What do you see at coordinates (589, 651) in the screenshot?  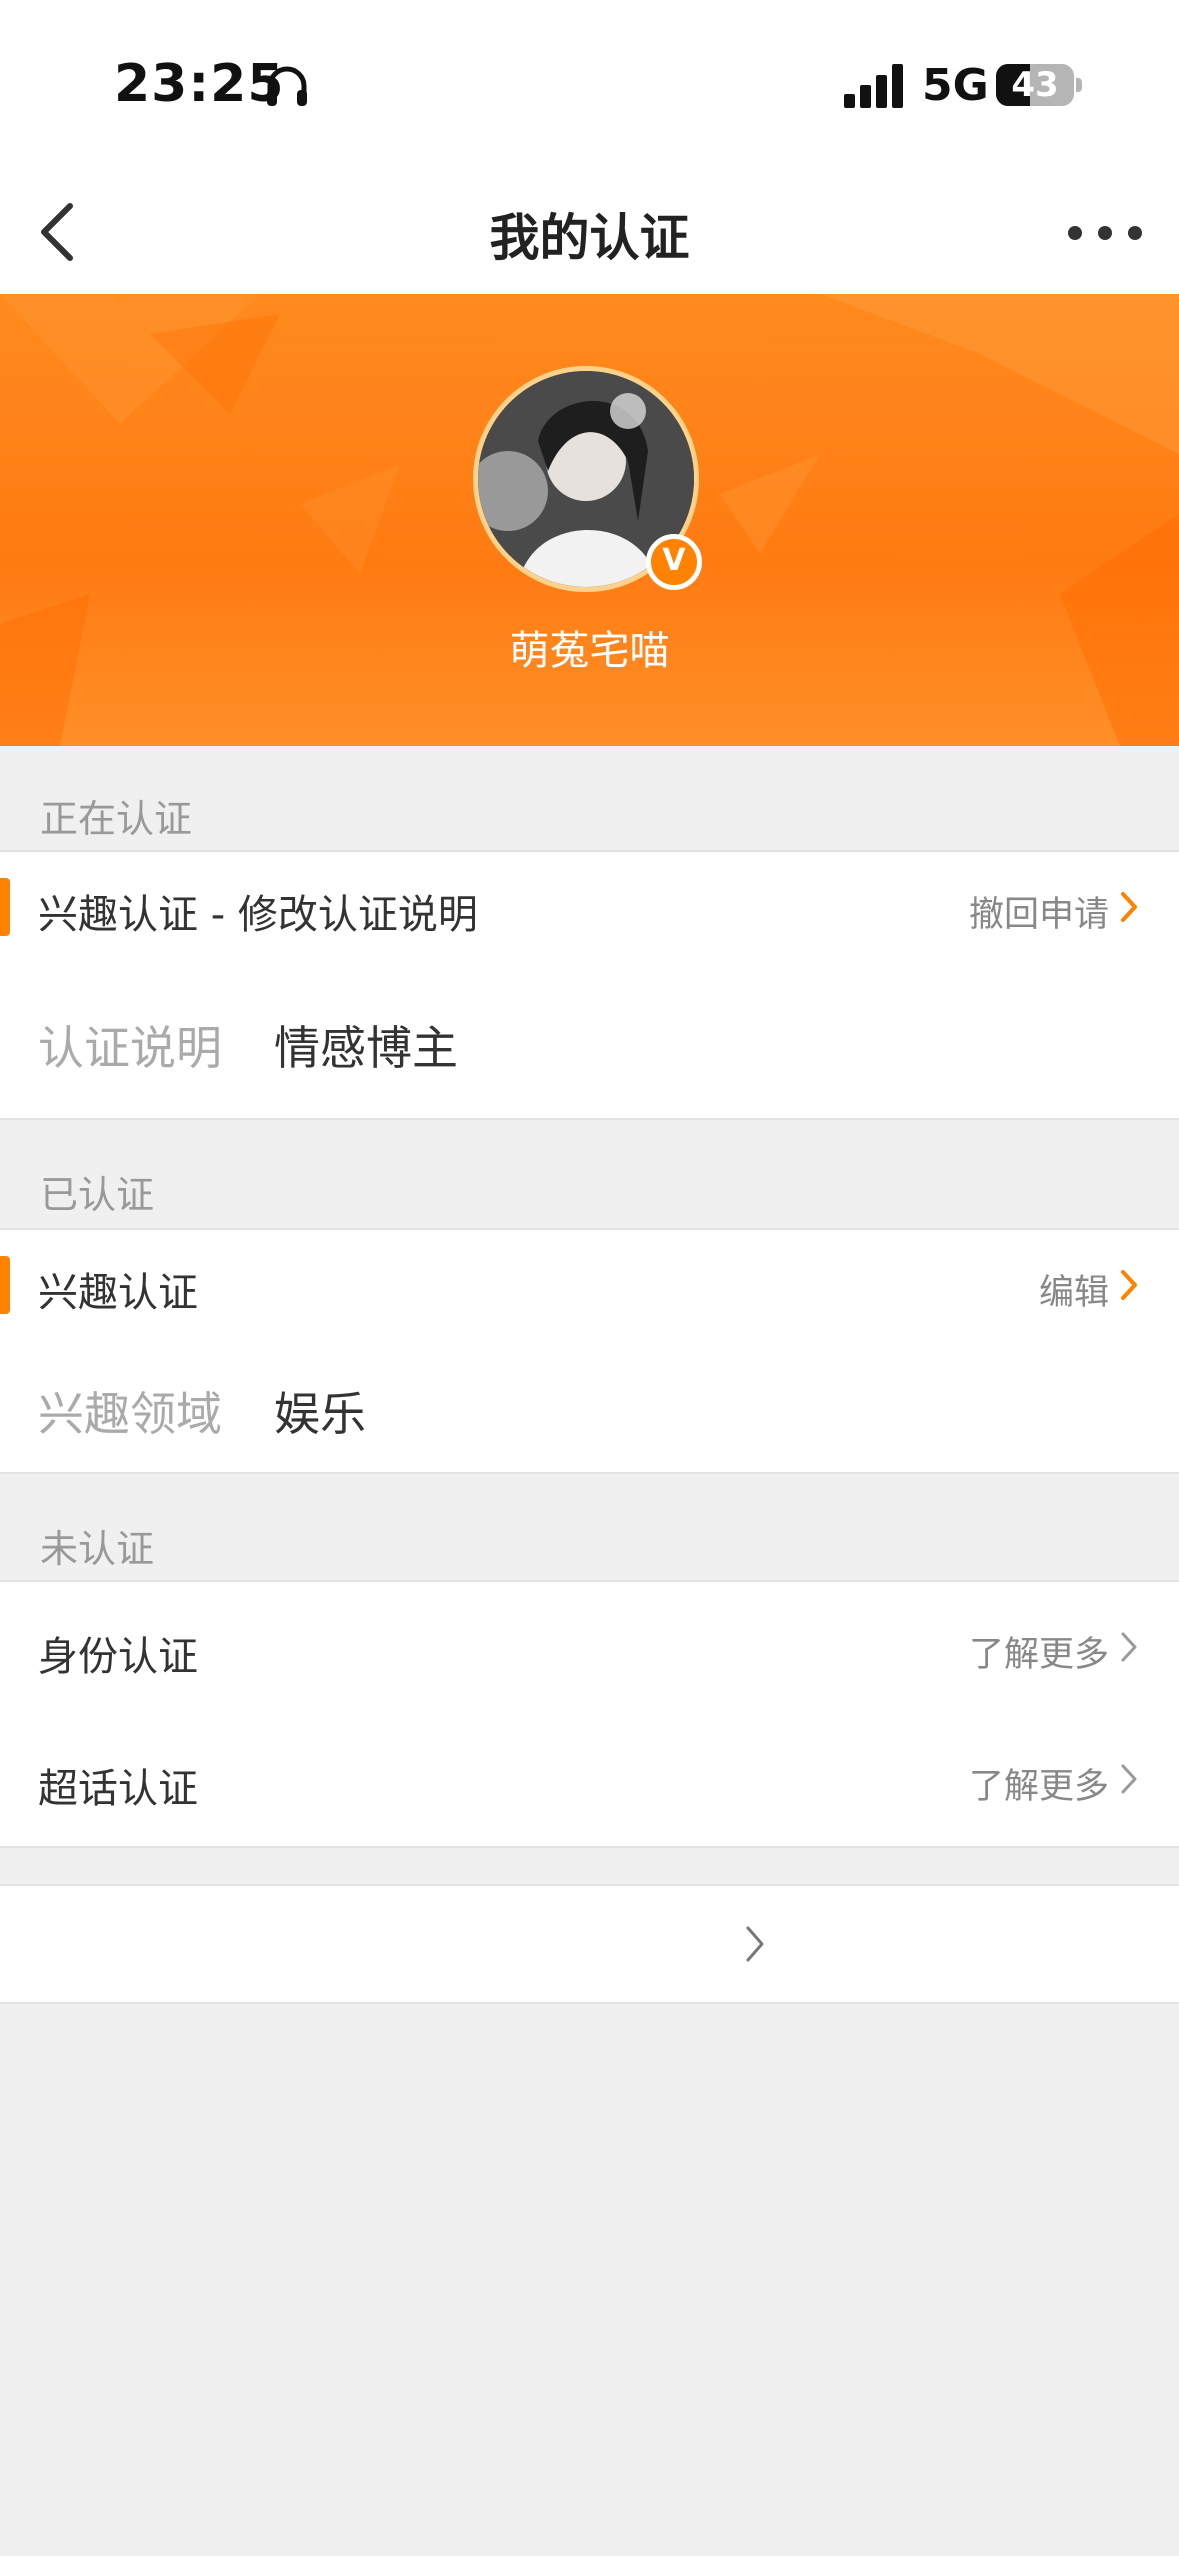 I see `username: 萌菟宅喵` at bounding box center [589, 651].